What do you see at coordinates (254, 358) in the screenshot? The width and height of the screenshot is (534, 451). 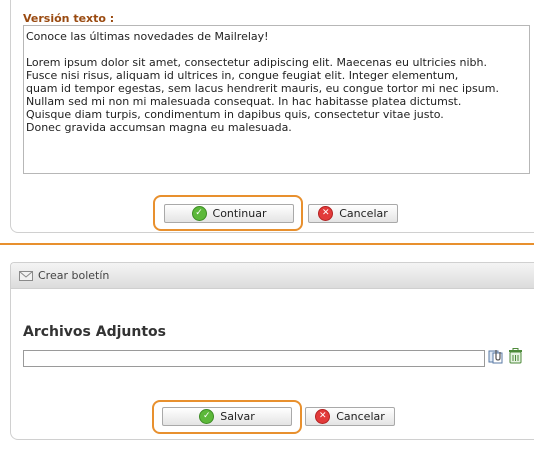 I see `attachment-input` at bounding box center [254, 358].